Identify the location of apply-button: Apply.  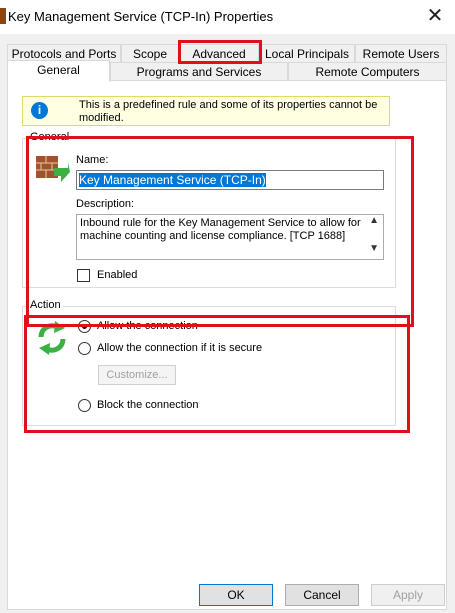
(408, 595).